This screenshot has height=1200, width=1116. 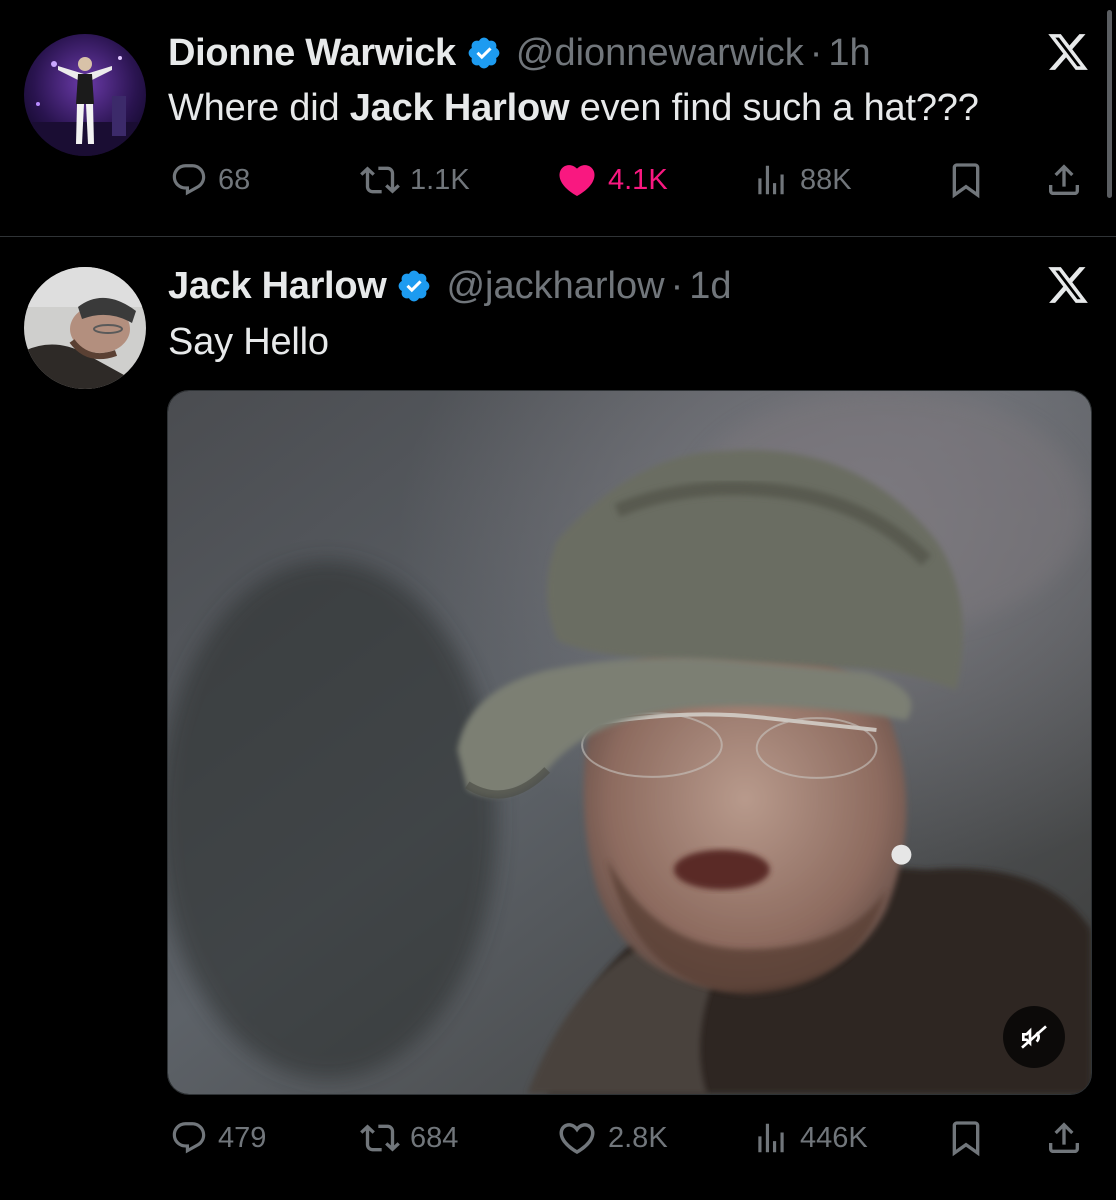 What do you see at coordinates (312, 53) in the screenshot?
I see `display-name: Dionne Warwick` at bounding box center [312, 53].